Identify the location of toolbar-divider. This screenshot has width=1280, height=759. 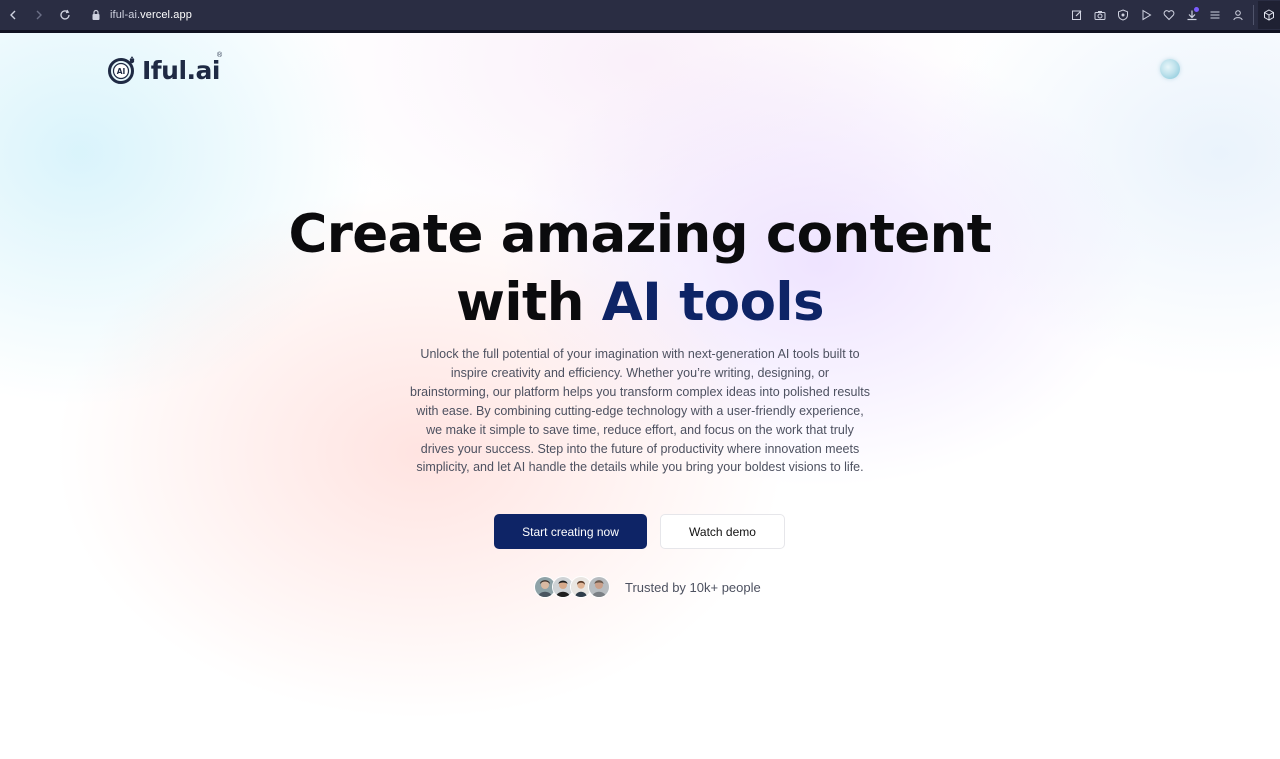
(1253, 15).